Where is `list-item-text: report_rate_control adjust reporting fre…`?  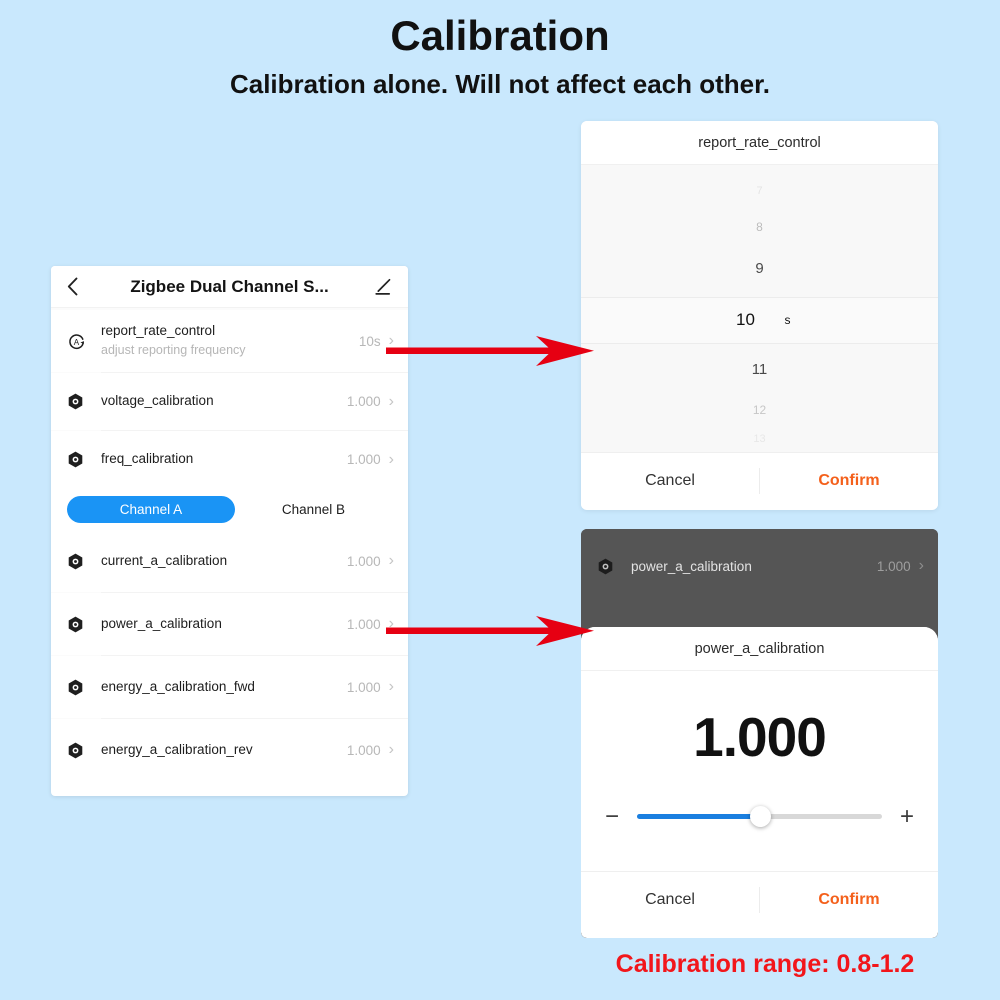
list-item-text: report_rate_control adjust reporting fre… is located at coordinates (227, 340).